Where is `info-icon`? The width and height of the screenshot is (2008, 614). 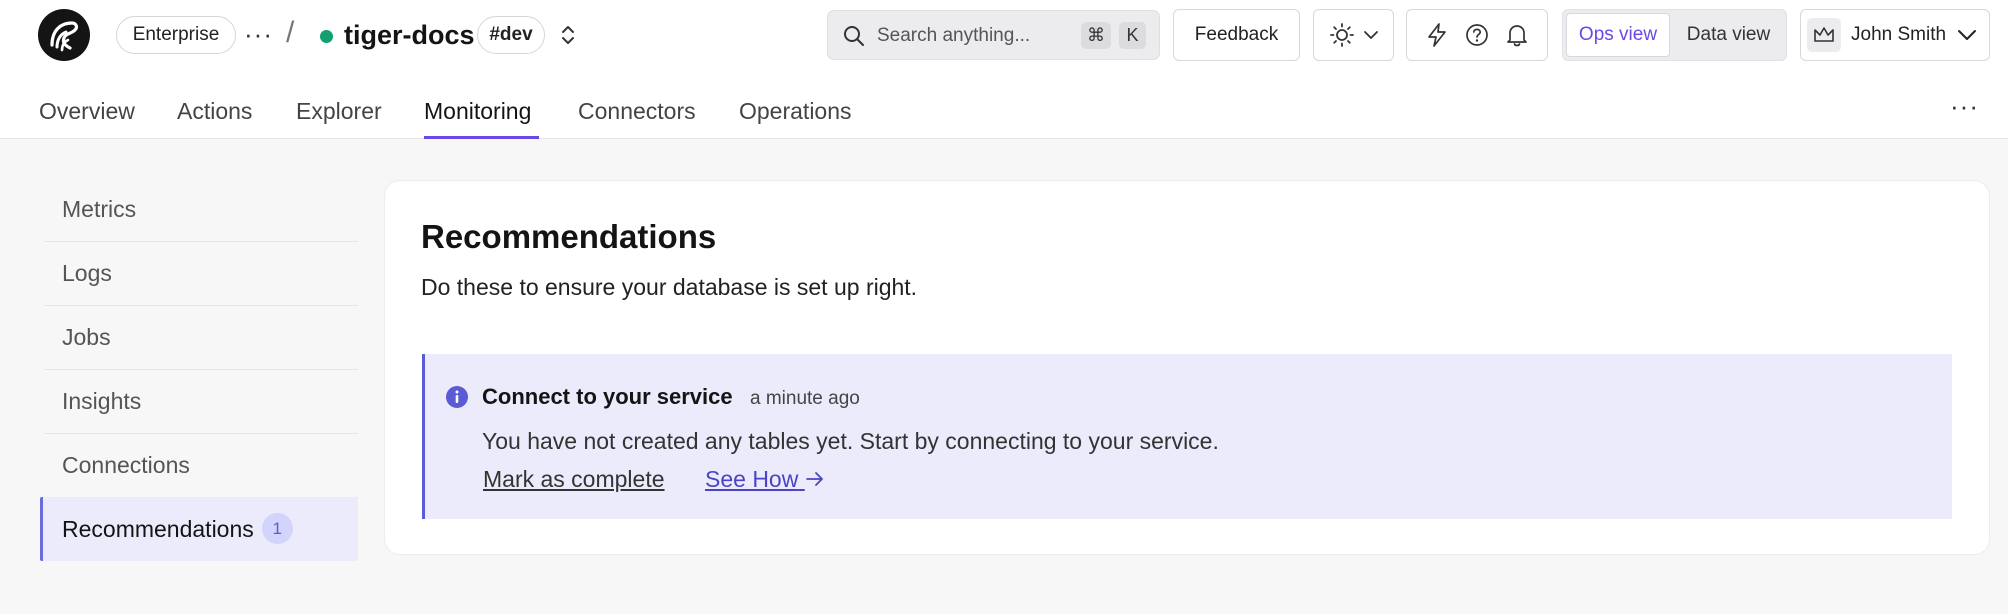 info-icon is located at coordinates (457, 397).